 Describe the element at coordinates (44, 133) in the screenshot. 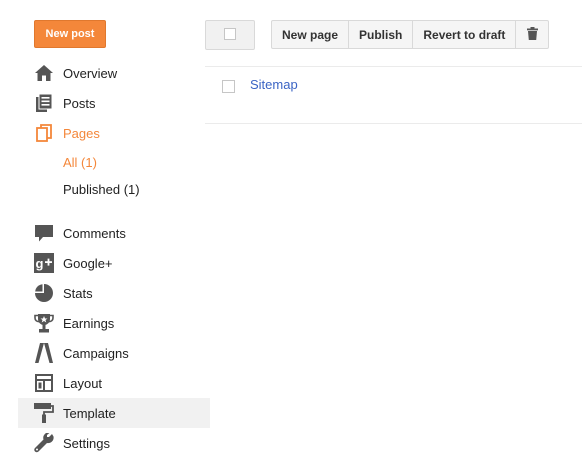

I see `pages-icon` at that location.